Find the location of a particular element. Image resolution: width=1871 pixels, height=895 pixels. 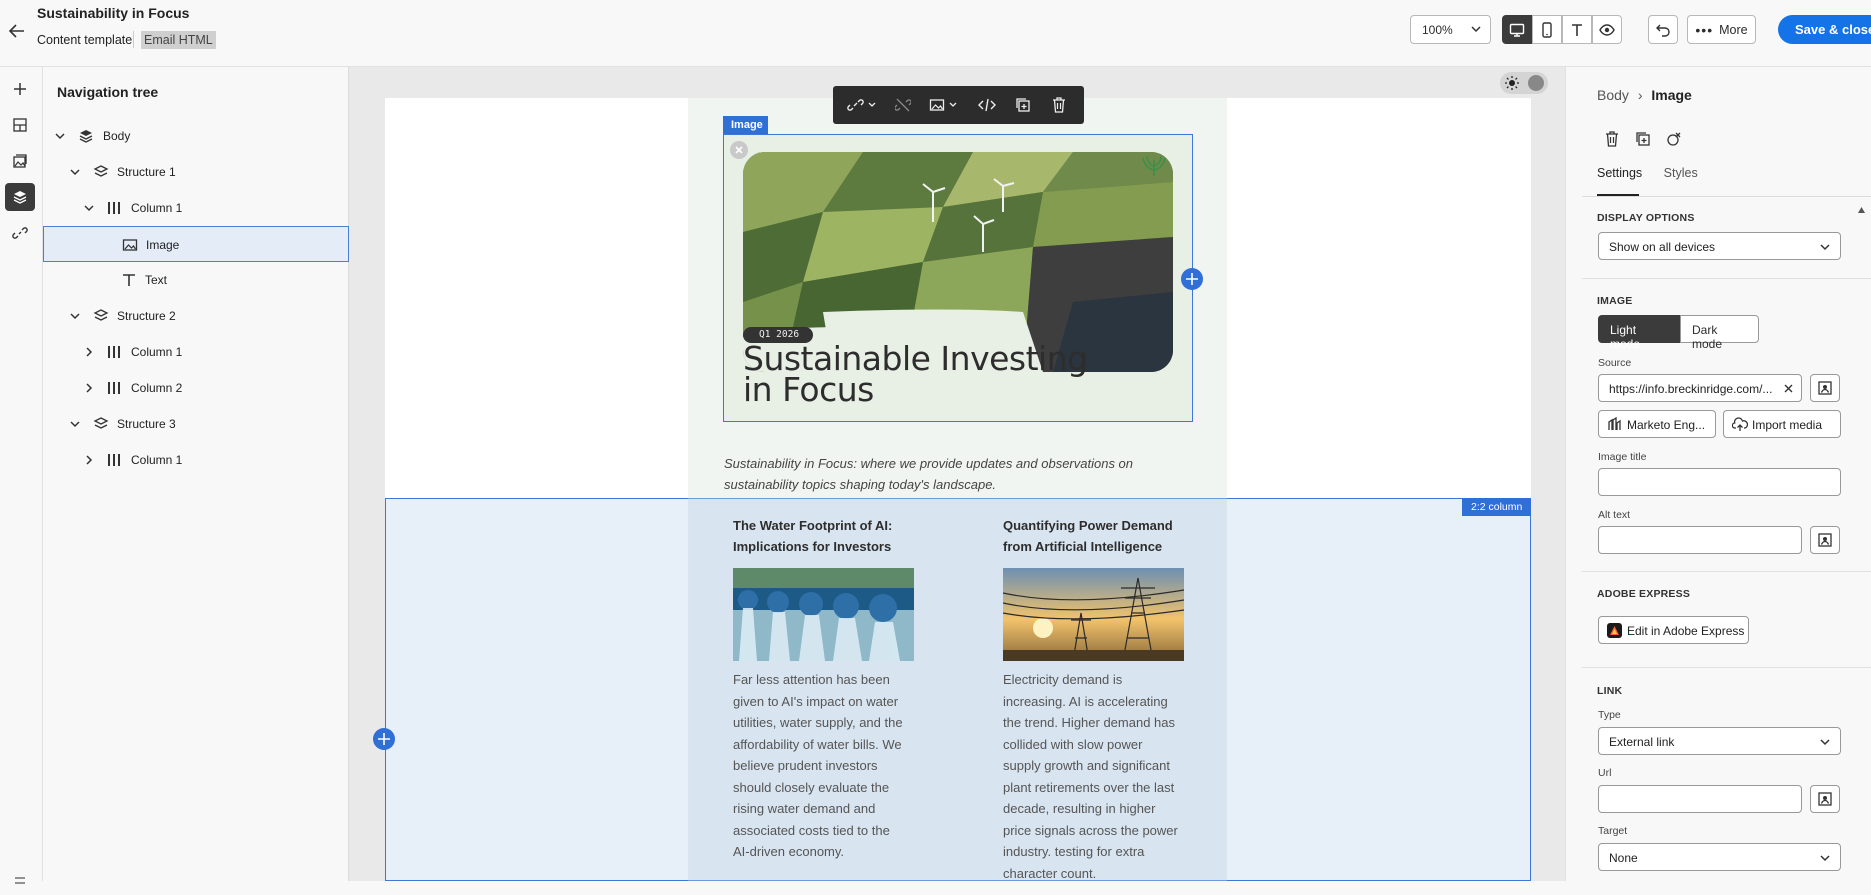

desktop-view-button is located at coordinates (1517, 29).